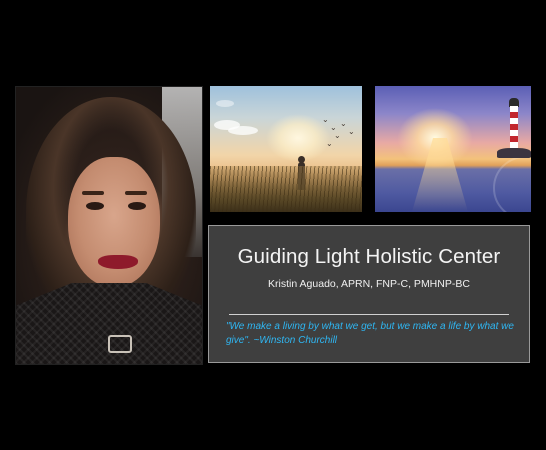  I want to click on divider, so click(369, 314).